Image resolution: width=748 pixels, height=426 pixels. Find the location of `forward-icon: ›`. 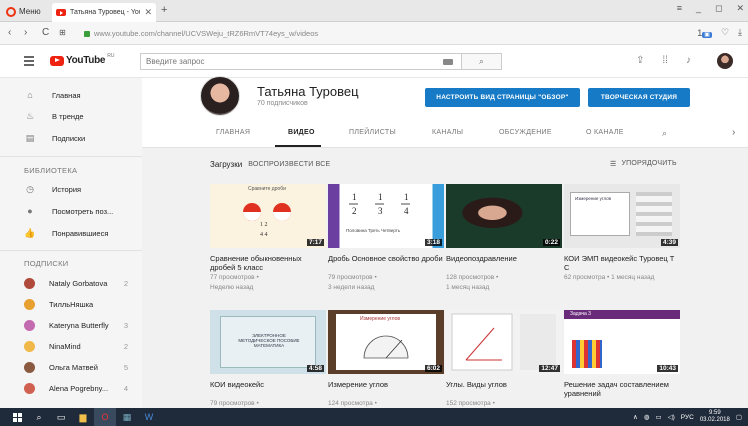

forward-icon: › is located at coordinates (25, 32).